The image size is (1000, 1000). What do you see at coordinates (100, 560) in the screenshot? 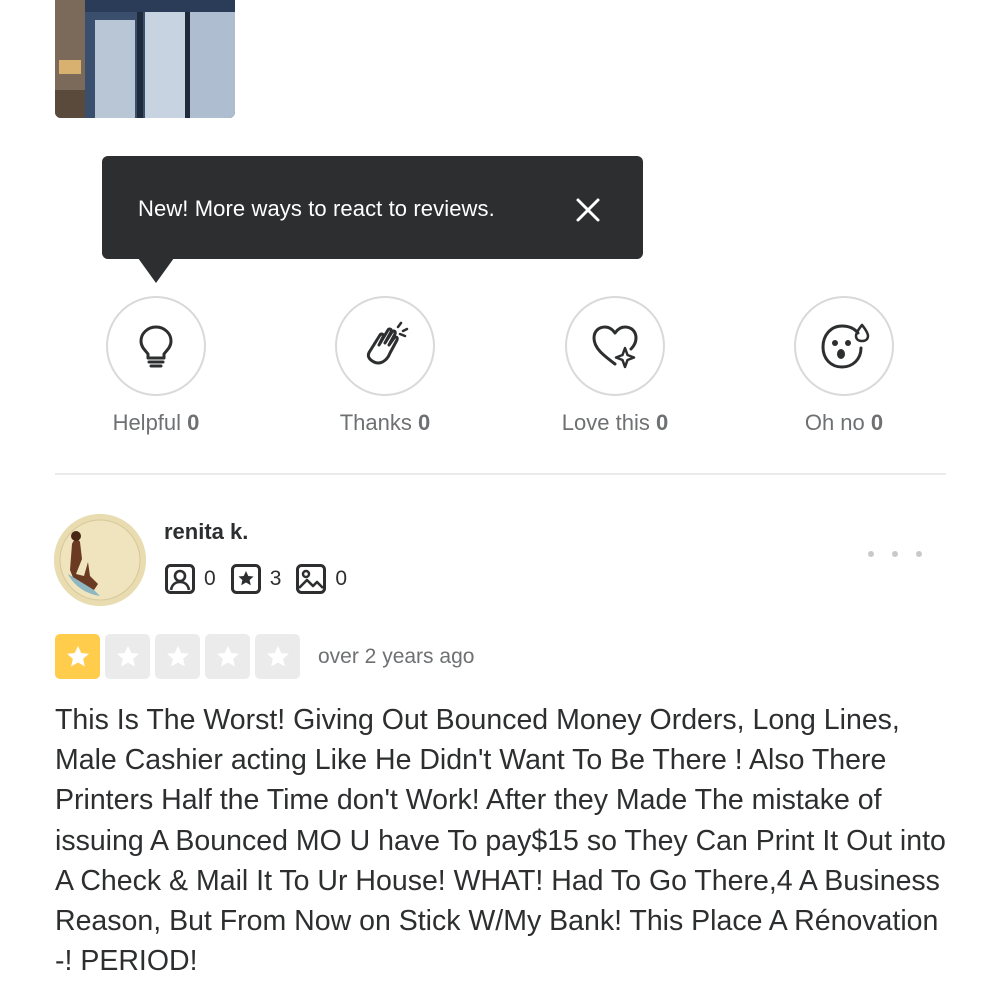
I see `avatar` at bounding box center [100, 560].